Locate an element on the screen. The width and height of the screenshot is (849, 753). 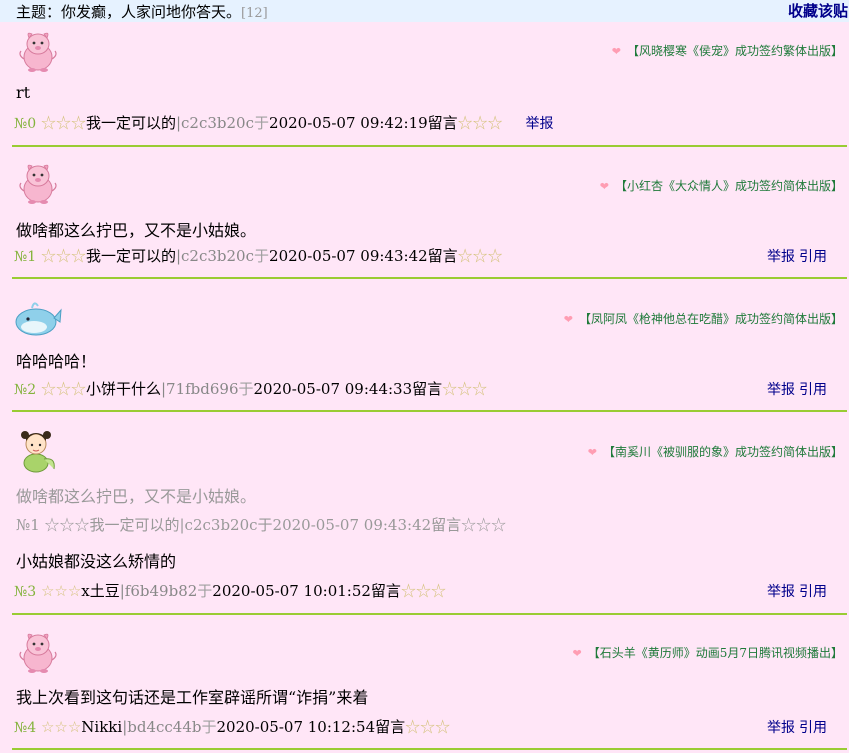
post-datetime: 2020-05-07 09:43:42 is located at coordinates (348, 256).